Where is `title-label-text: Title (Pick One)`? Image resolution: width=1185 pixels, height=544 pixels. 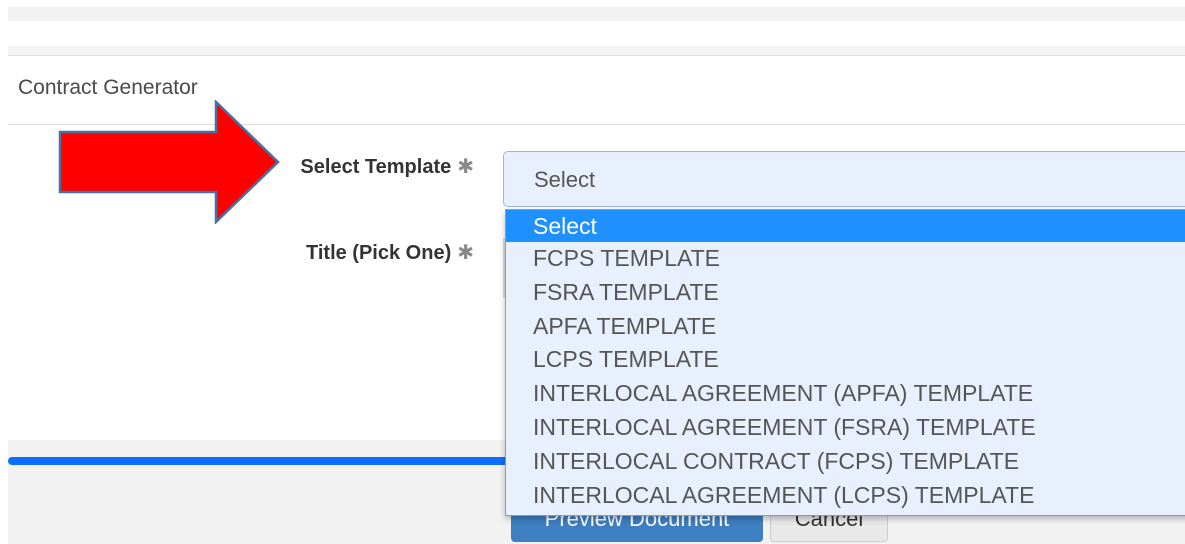 title-label-text: Title (Pick One) is located at coordinates (379, 253).